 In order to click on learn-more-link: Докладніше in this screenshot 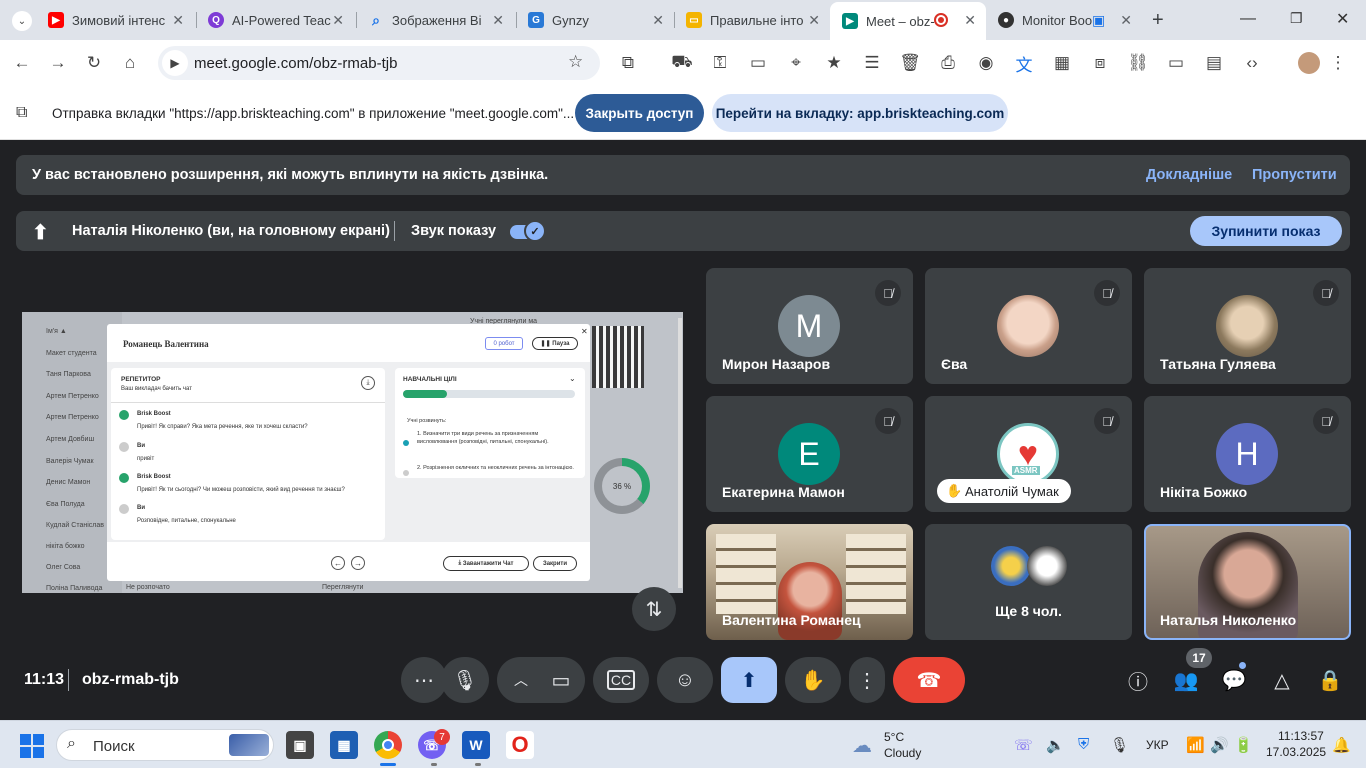, I will do `click(1189, 175)`.